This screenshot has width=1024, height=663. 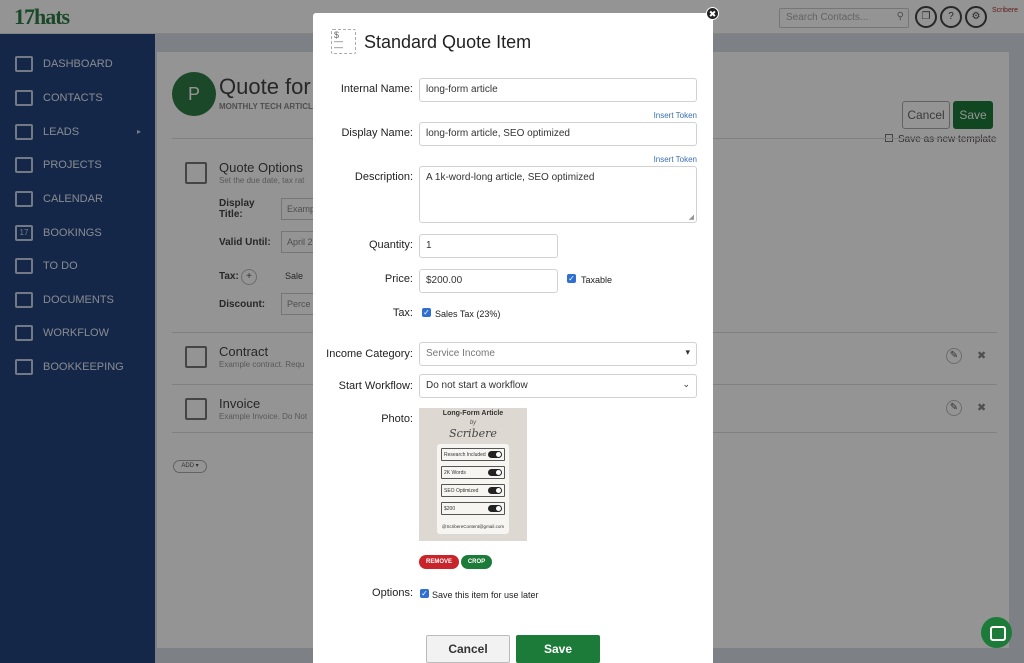 I want to click on start-workflow-select: Do not start a workflow ⌄, so click(x=558, y=386).